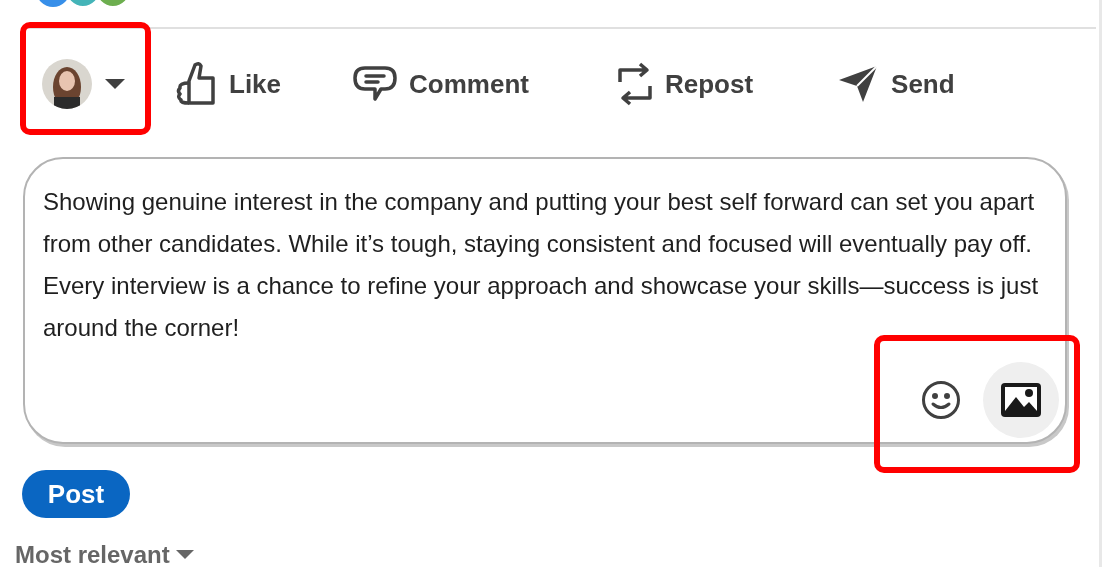 This screenshot has height=567, width=1106. What do you see at coordinates (858, 84) in the screenshot?
I see `paper-plane-icon` at bounding box center [858, 84].